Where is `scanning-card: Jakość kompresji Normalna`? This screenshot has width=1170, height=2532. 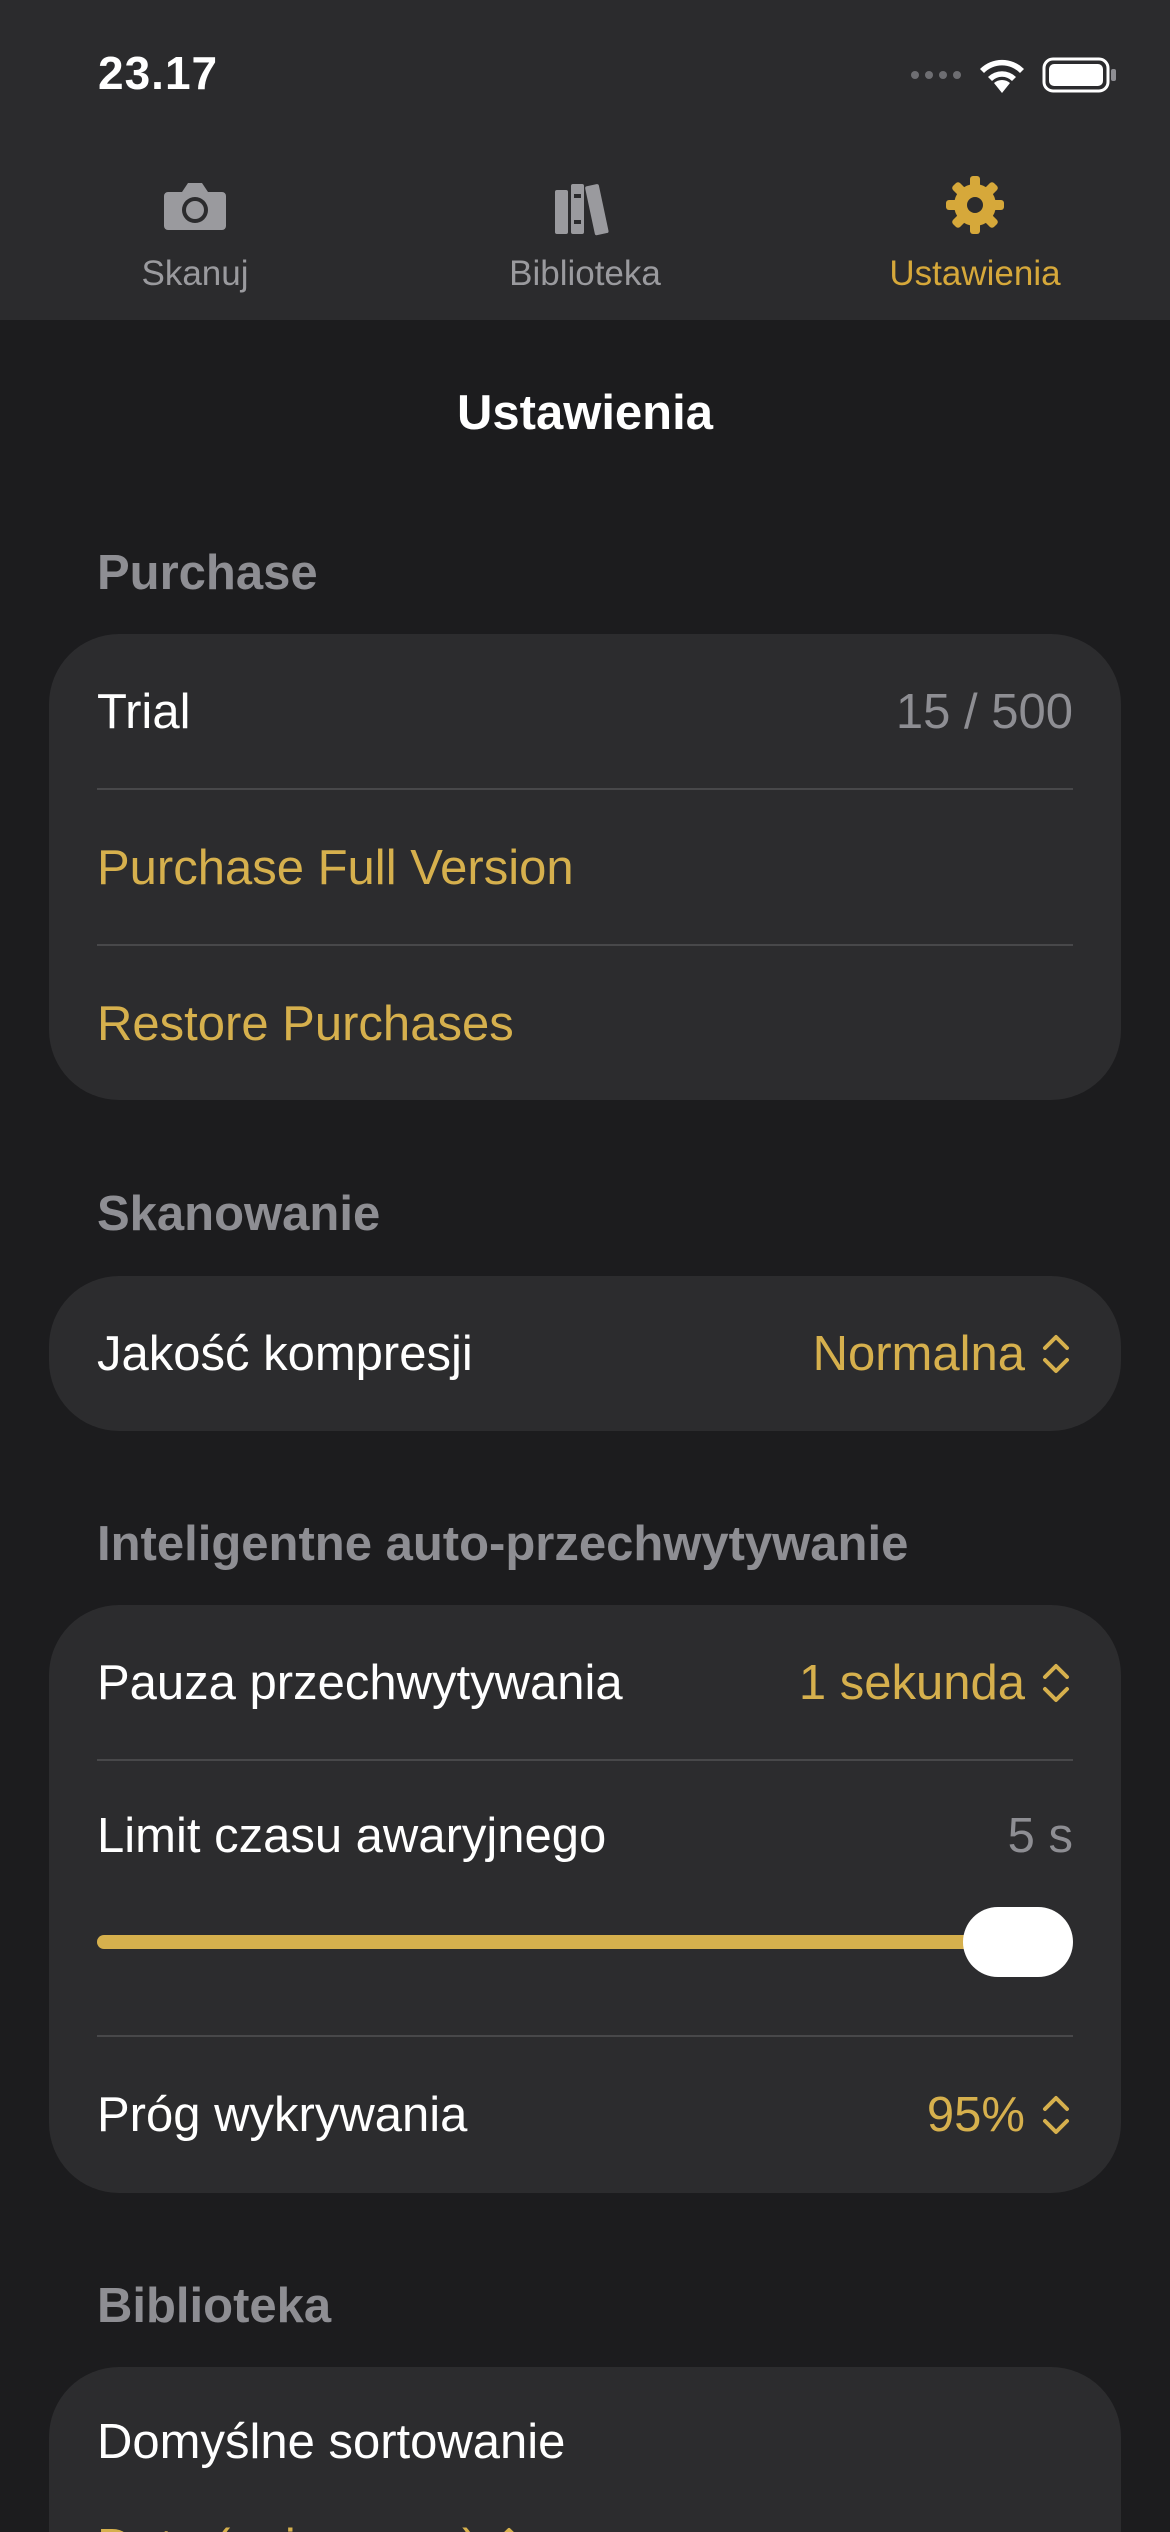 scanning-card: Jakość kompresji Normalna is located at coordinates (585, 1353).